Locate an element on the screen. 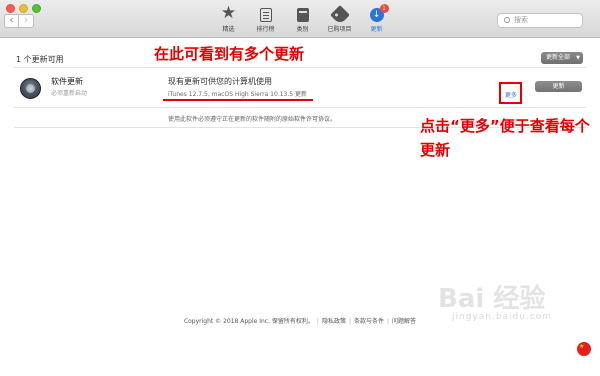 The width and height of the screenshot is (600, 376). toolbar-tab-updates: ↓ 1 更新 is located at coordinates (376, 18).